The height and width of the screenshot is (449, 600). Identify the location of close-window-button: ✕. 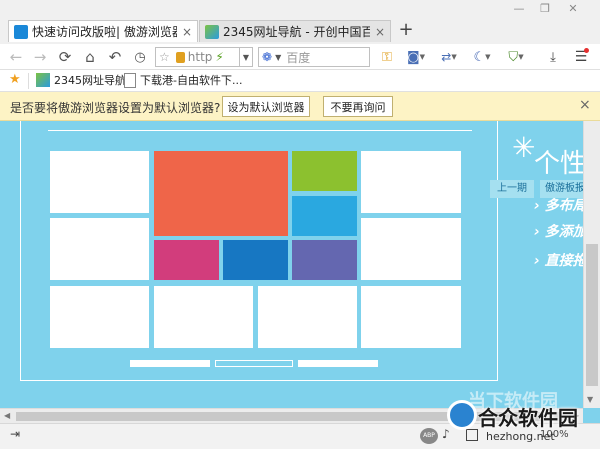
(573, 10).